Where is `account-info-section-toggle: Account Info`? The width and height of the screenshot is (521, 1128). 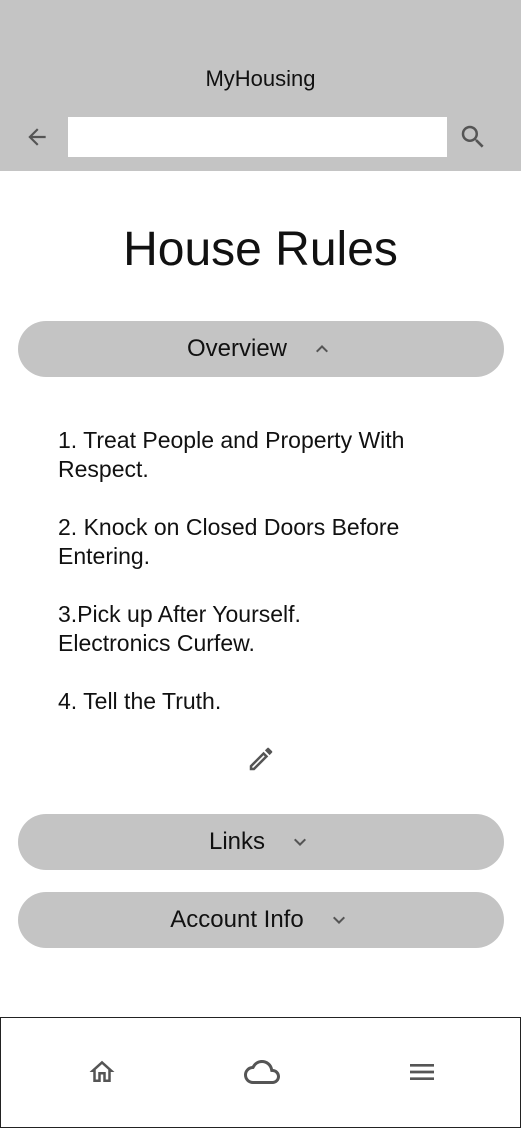 account-info-section-toggle: Account Info is located at coordinates (261, 920).